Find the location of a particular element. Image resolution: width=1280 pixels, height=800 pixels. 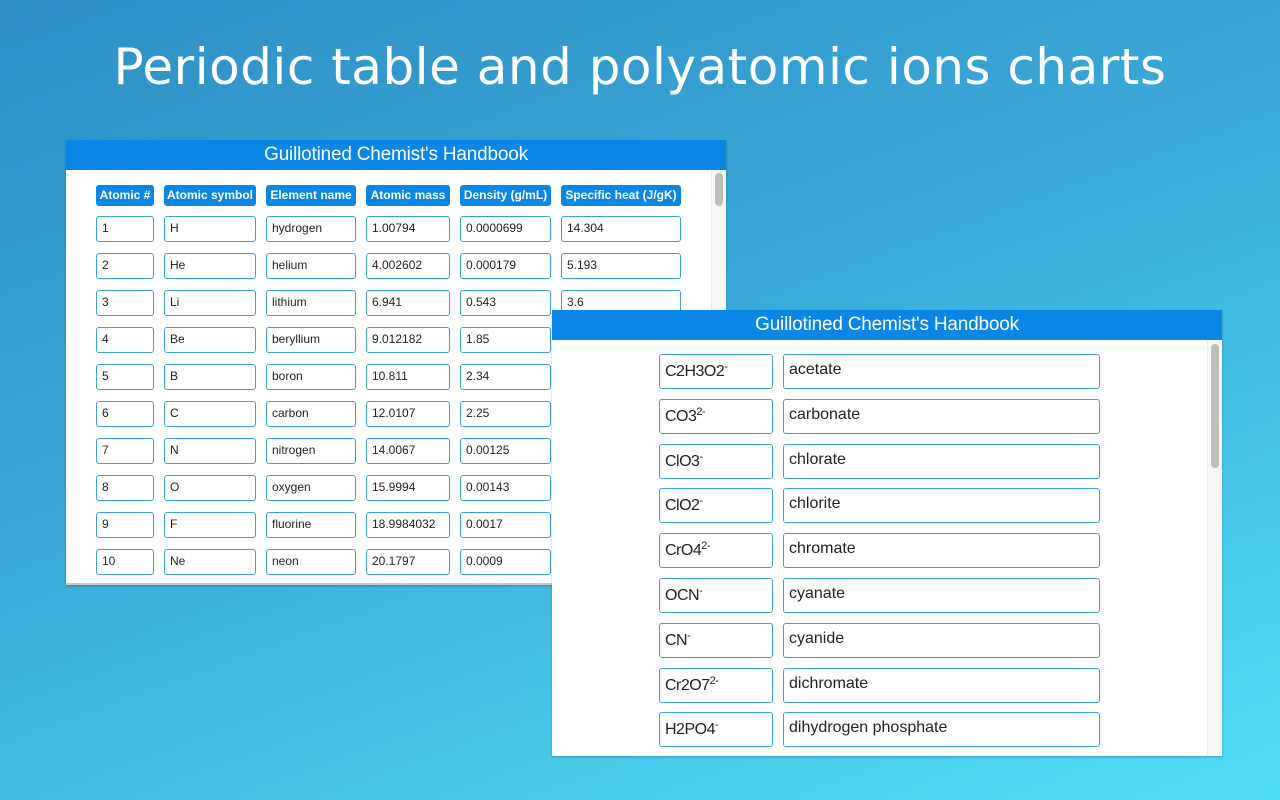

ion-formula-text: CO3 is located at coordinates (681, 416).